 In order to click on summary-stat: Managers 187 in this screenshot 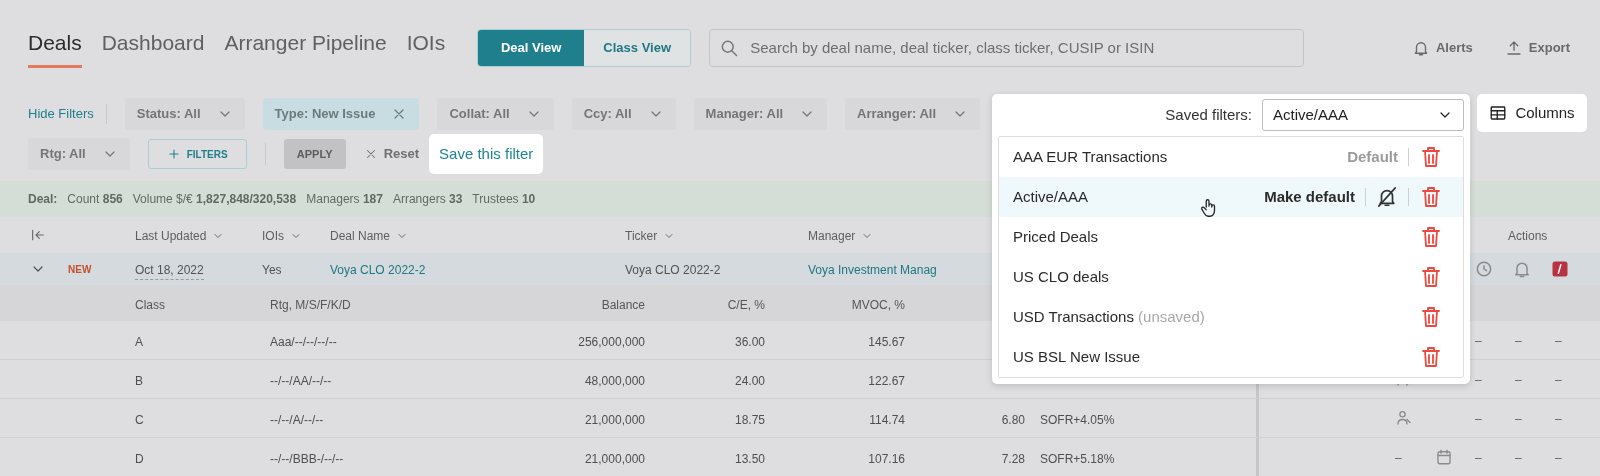, I will do `click(344, 199)`.